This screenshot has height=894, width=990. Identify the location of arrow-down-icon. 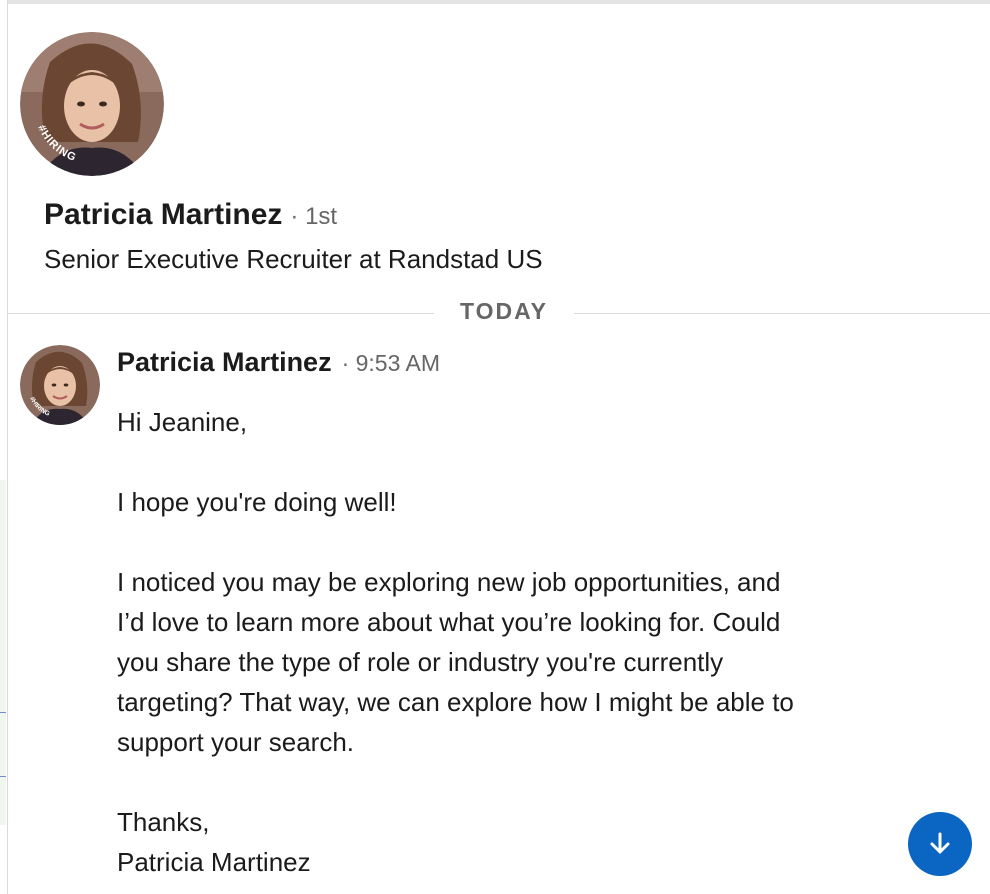
(940, 843).